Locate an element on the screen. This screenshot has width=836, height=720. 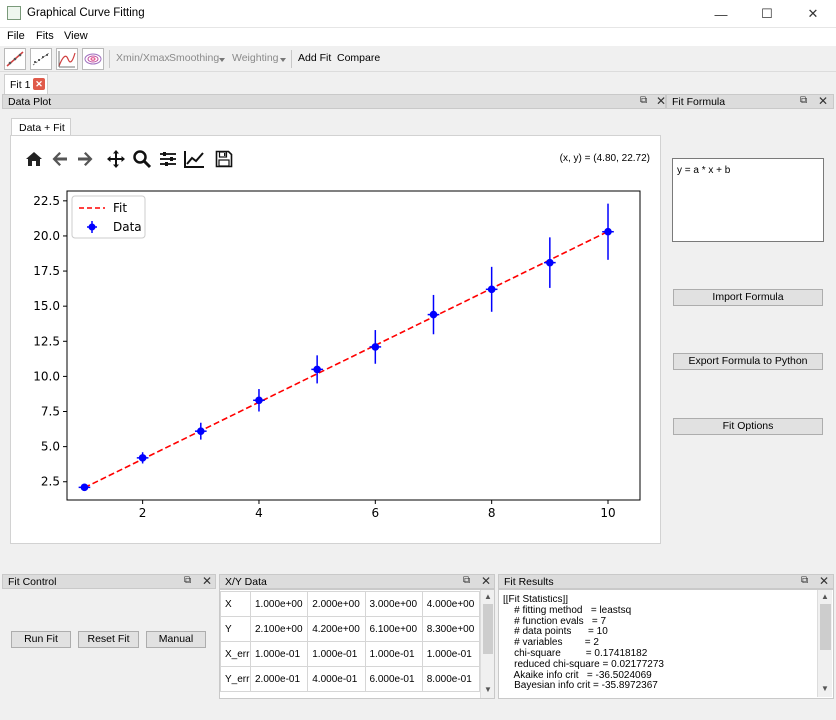
tab-label: Data + Fit is located at coordinates (42, 128).